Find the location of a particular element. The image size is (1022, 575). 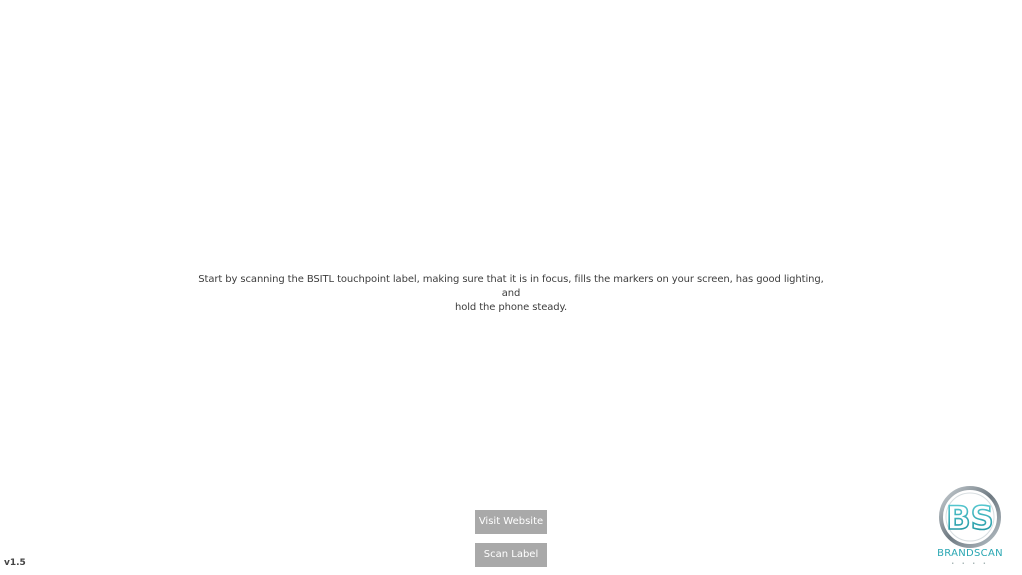

logo-caption: BRANDSCAN is located at coordinates (970, 553).